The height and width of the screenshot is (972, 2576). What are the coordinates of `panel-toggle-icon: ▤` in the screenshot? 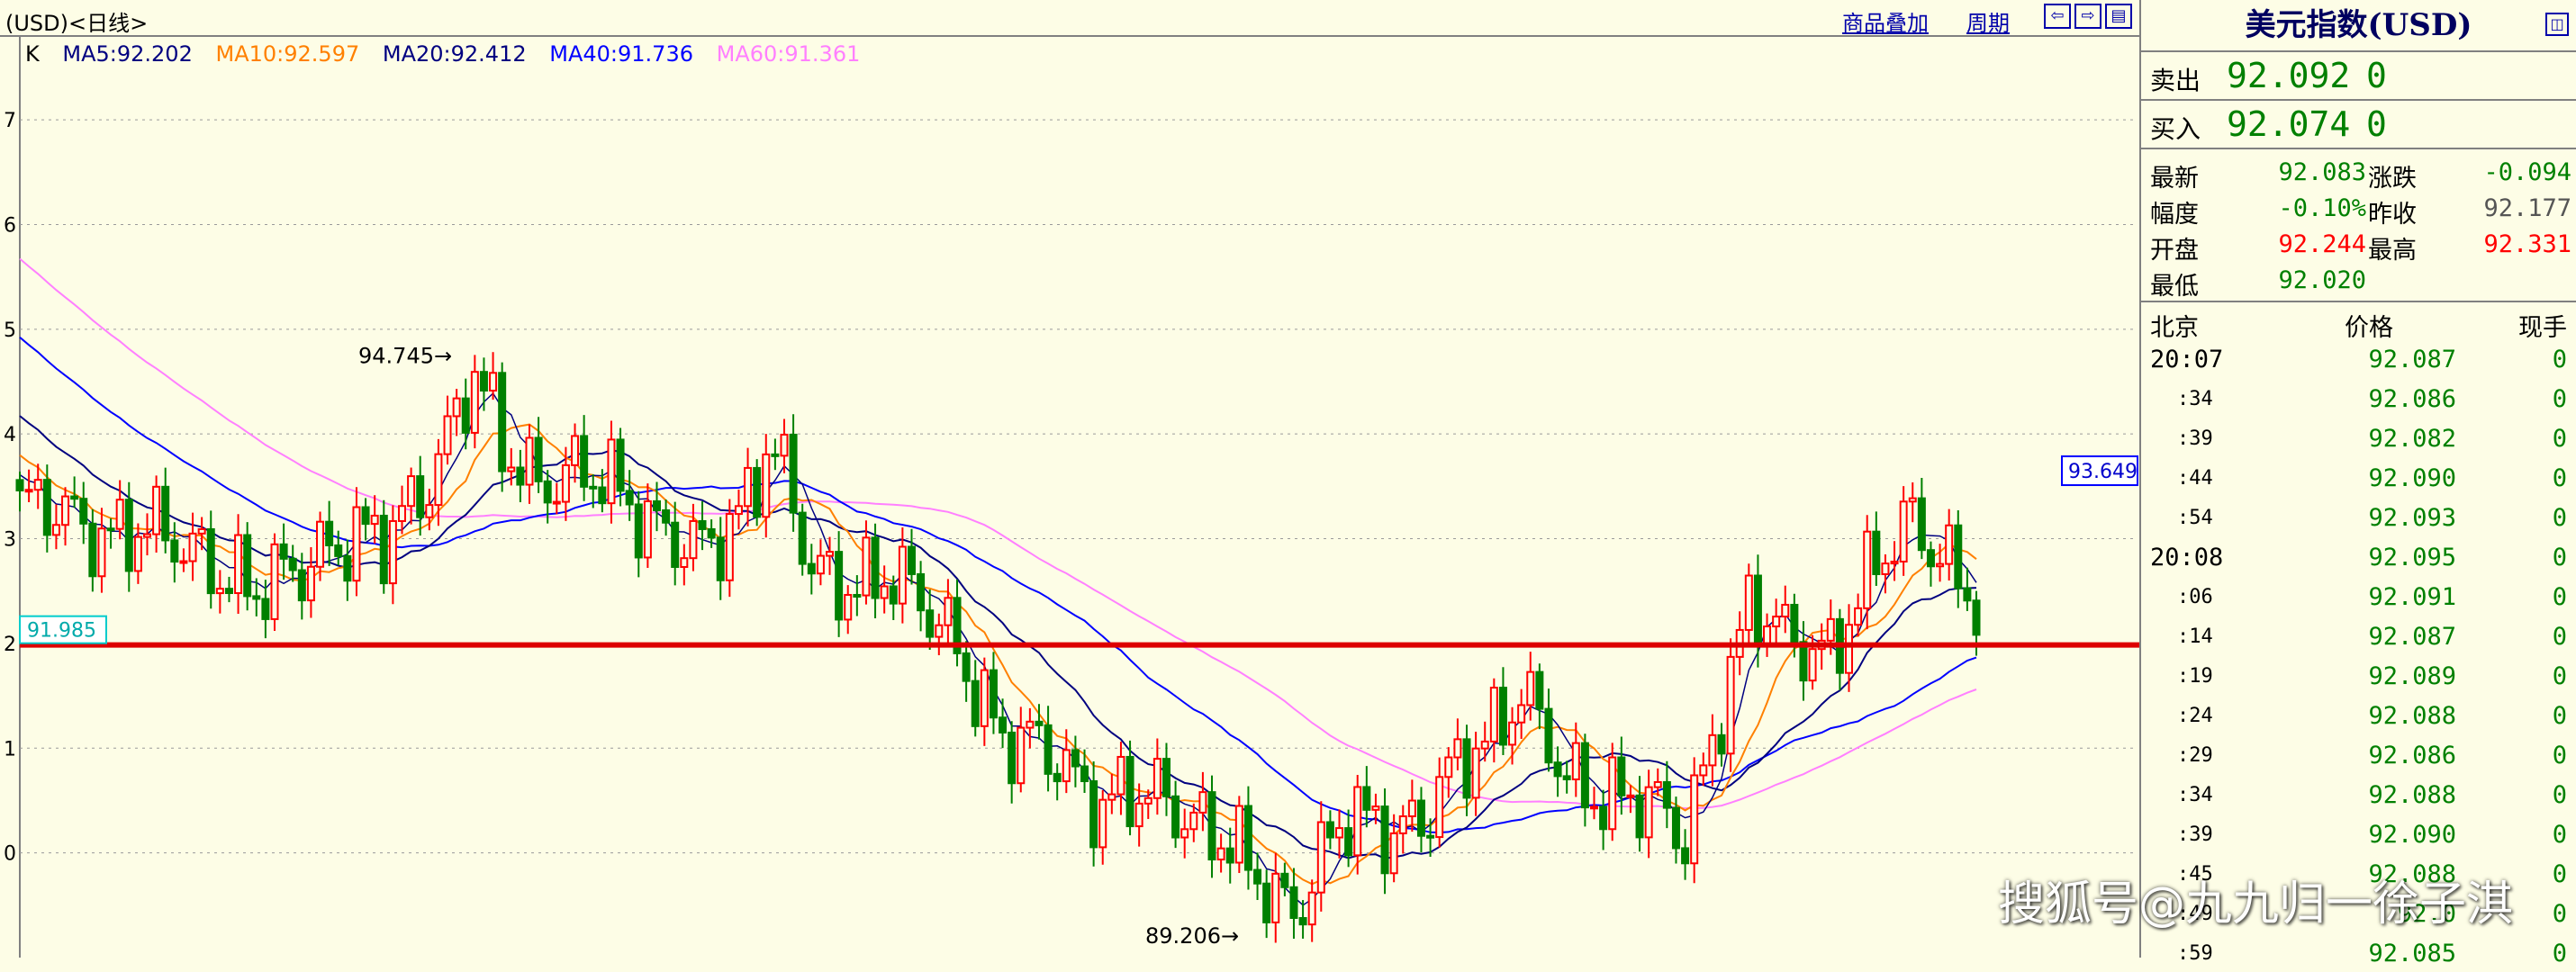 It's located at (2118, 17).